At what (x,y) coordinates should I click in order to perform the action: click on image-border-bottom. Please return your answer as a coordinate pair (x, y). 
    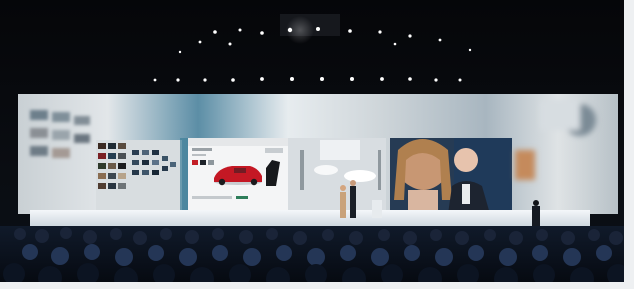
    Looking at the image, I should click on (317, 285).